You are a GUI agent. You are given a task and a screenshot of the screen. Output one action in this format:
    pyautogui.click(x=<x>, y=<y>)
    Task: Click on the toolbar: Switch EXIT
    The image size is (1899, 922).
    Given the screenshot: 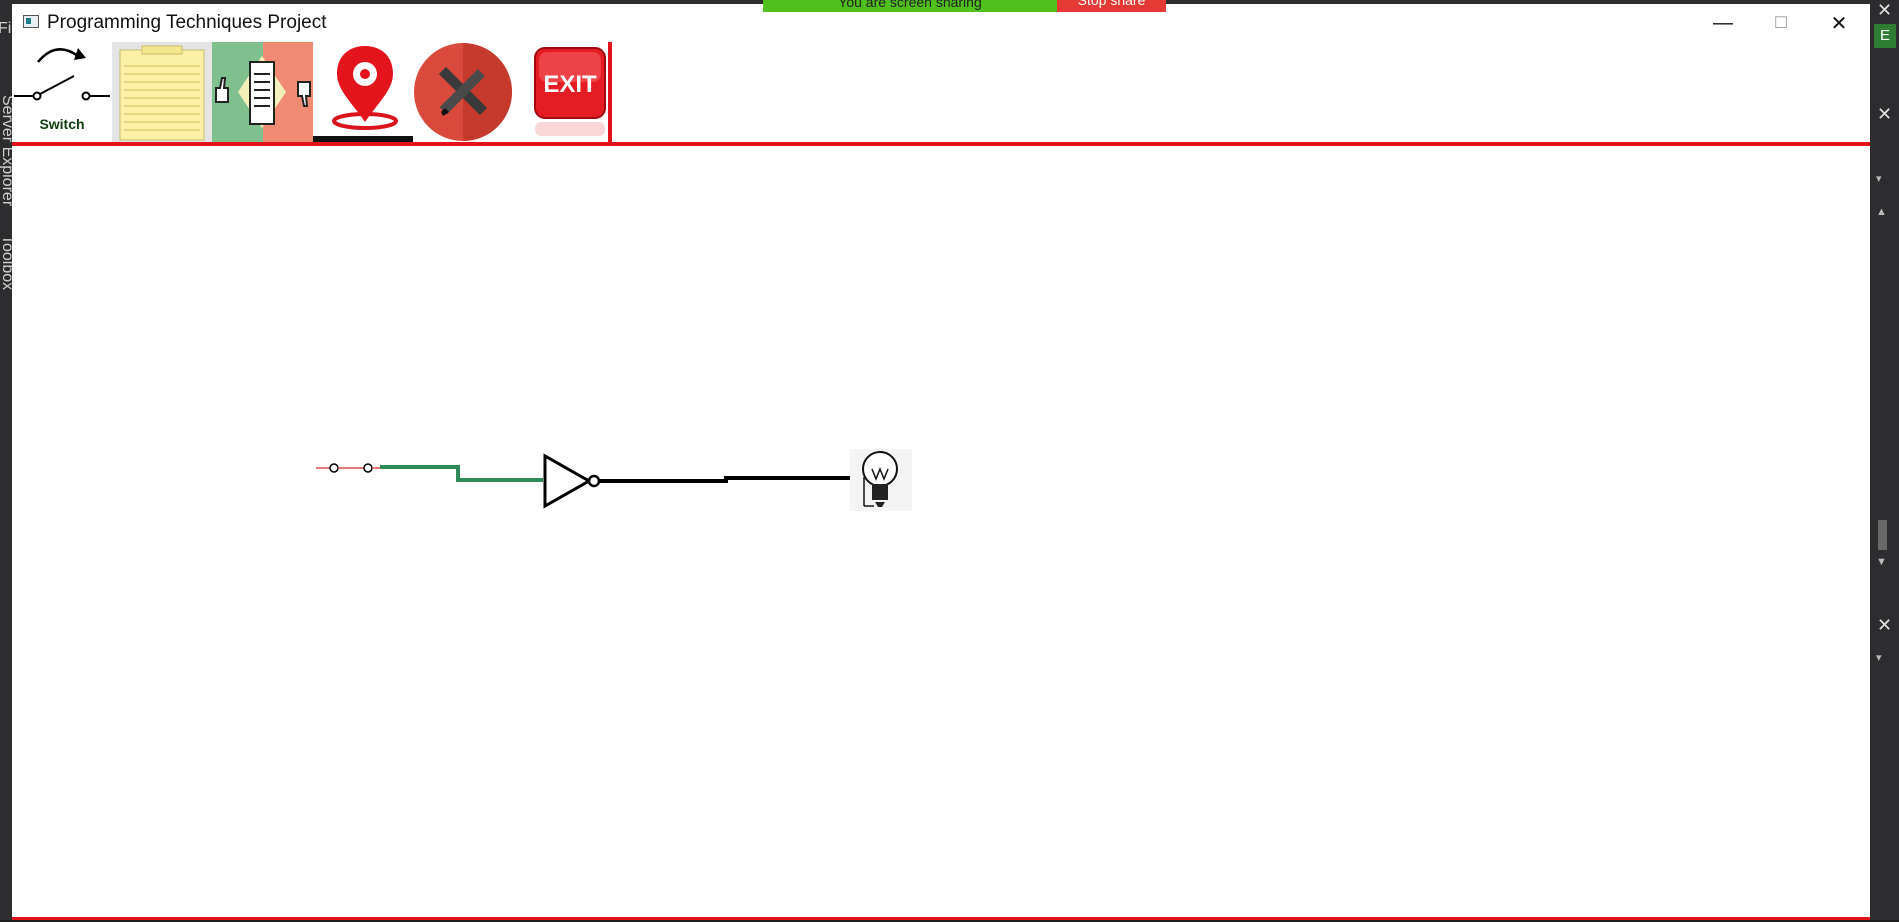 What is the action you would take?
    pyautogui.click(x=312, y=92)
    